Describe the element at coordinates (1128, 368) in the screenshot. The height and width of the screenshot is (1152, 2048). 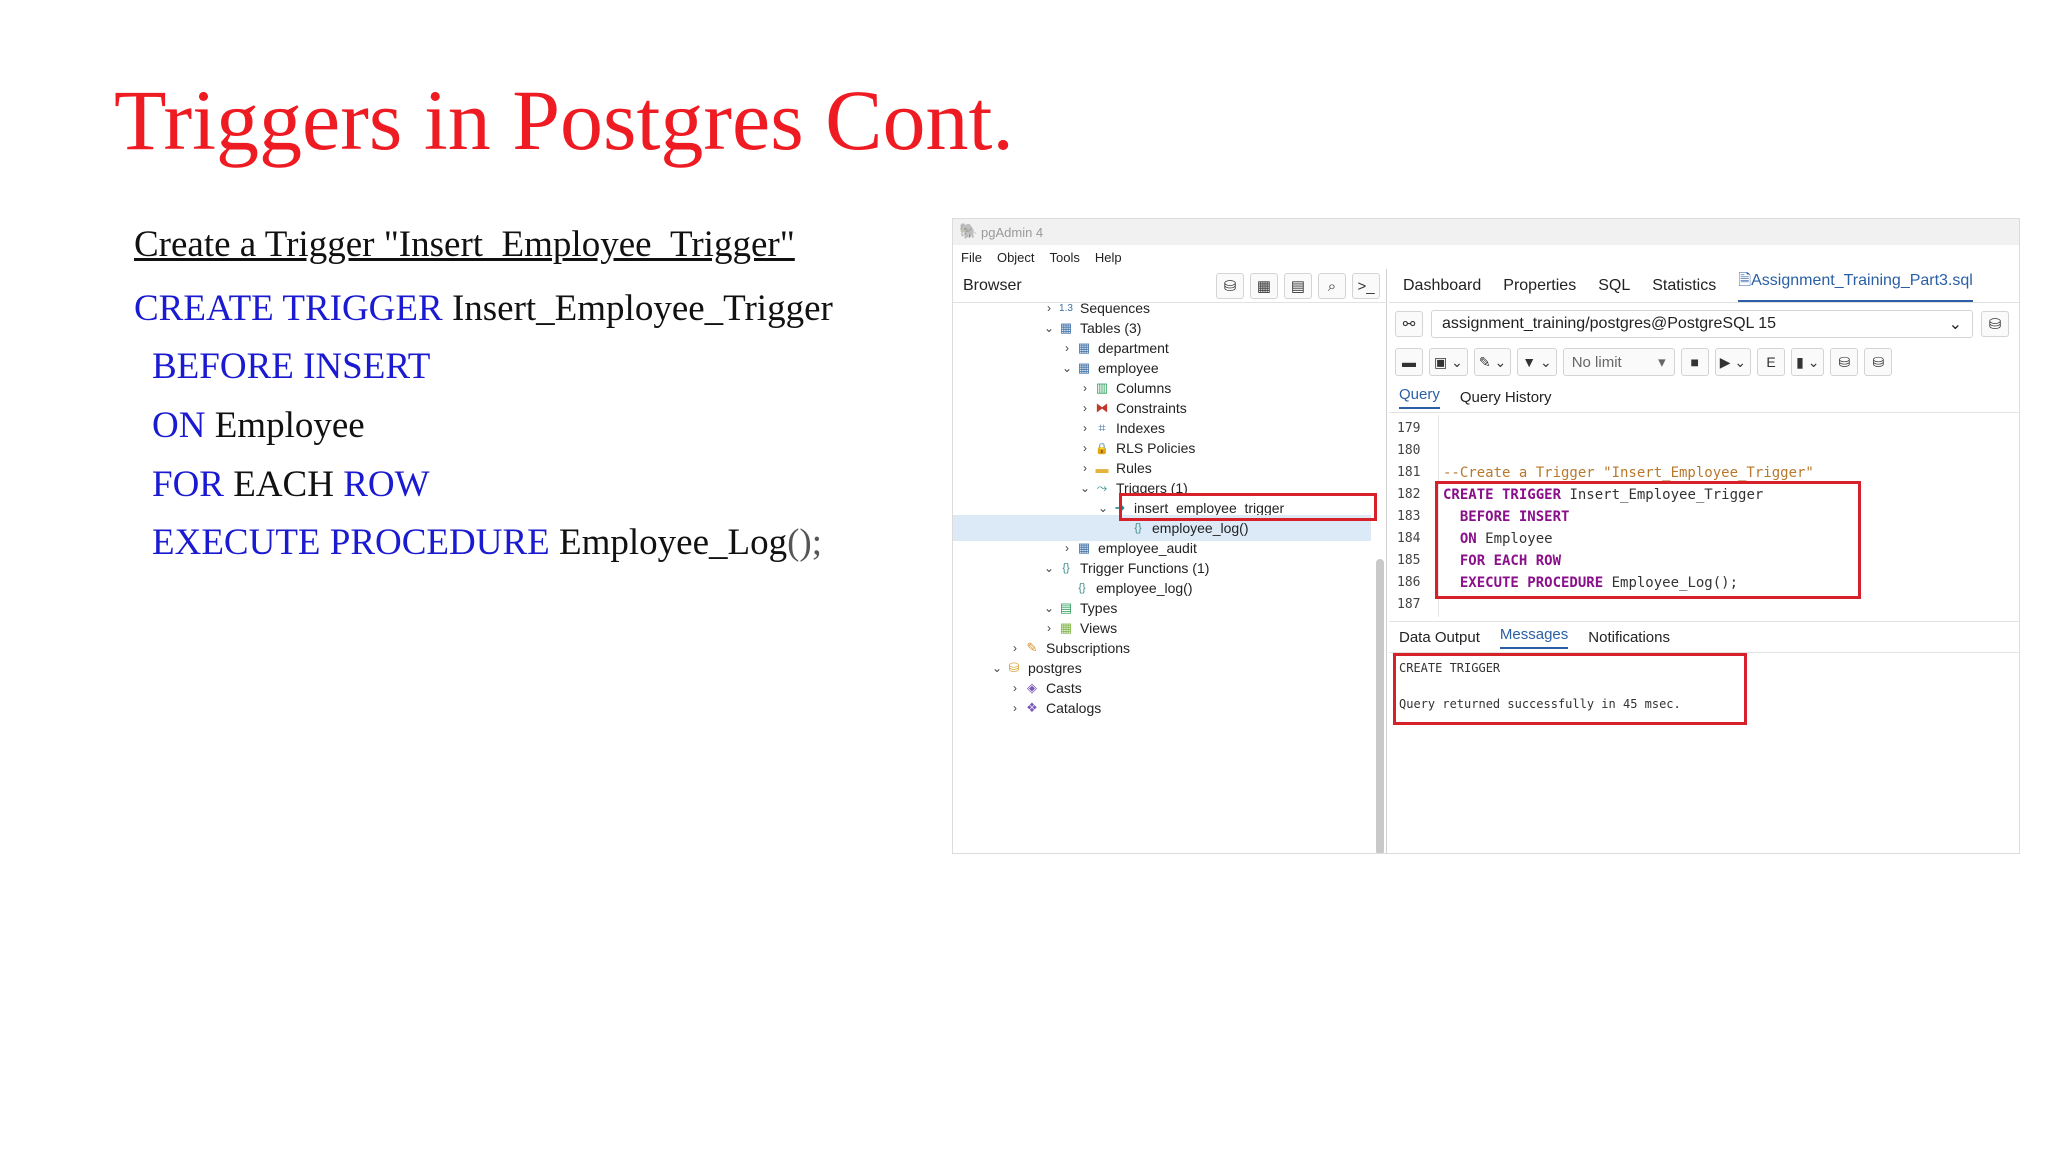
I see `tree-item-label: employee` at that location.